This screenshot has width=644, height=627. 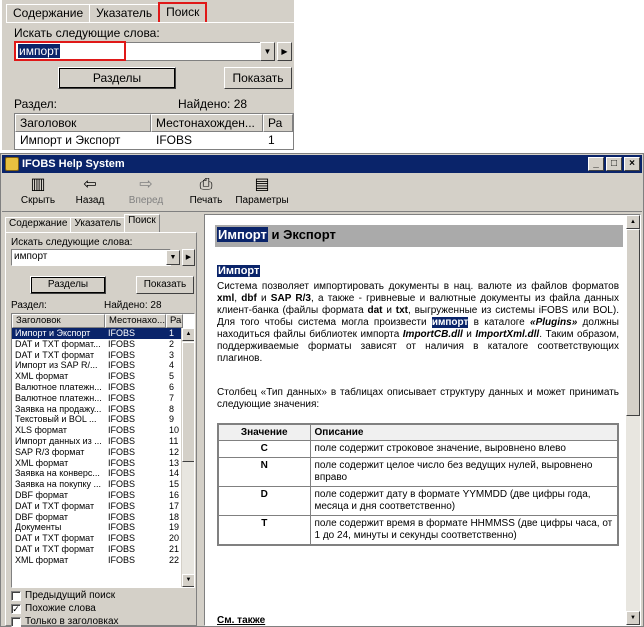 What do you see at coordinates (188, 257) in the screenshot?
I see `list-topics-icon: ▶` at bounding box center [188, 257].